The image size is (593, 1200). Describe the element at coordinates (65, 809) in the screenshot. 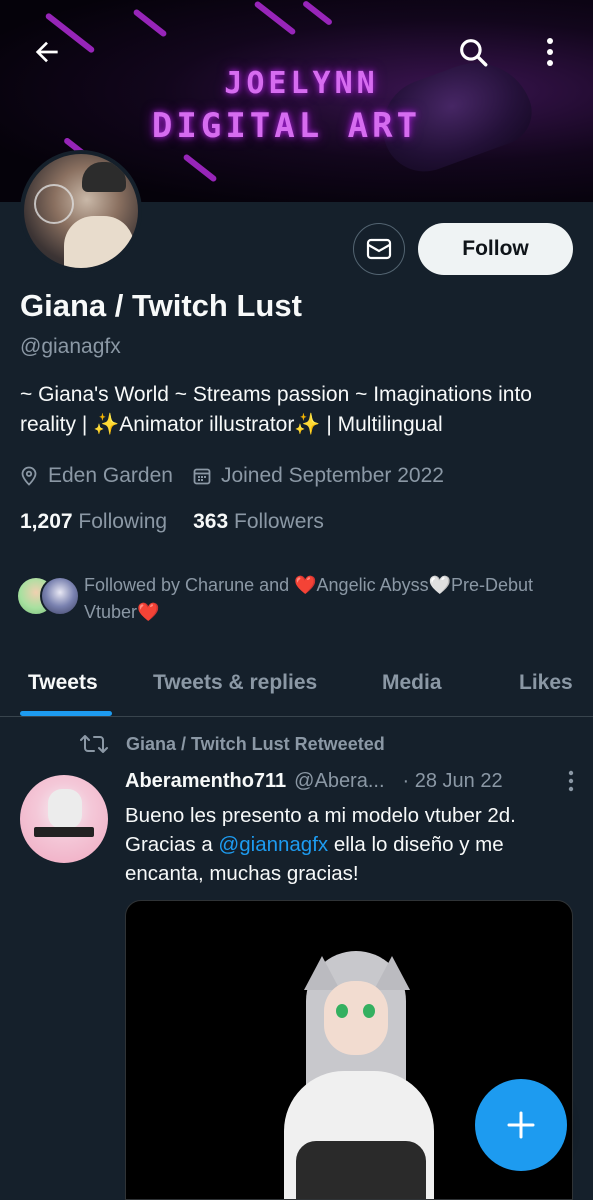

I see `avatar-character` at that location.